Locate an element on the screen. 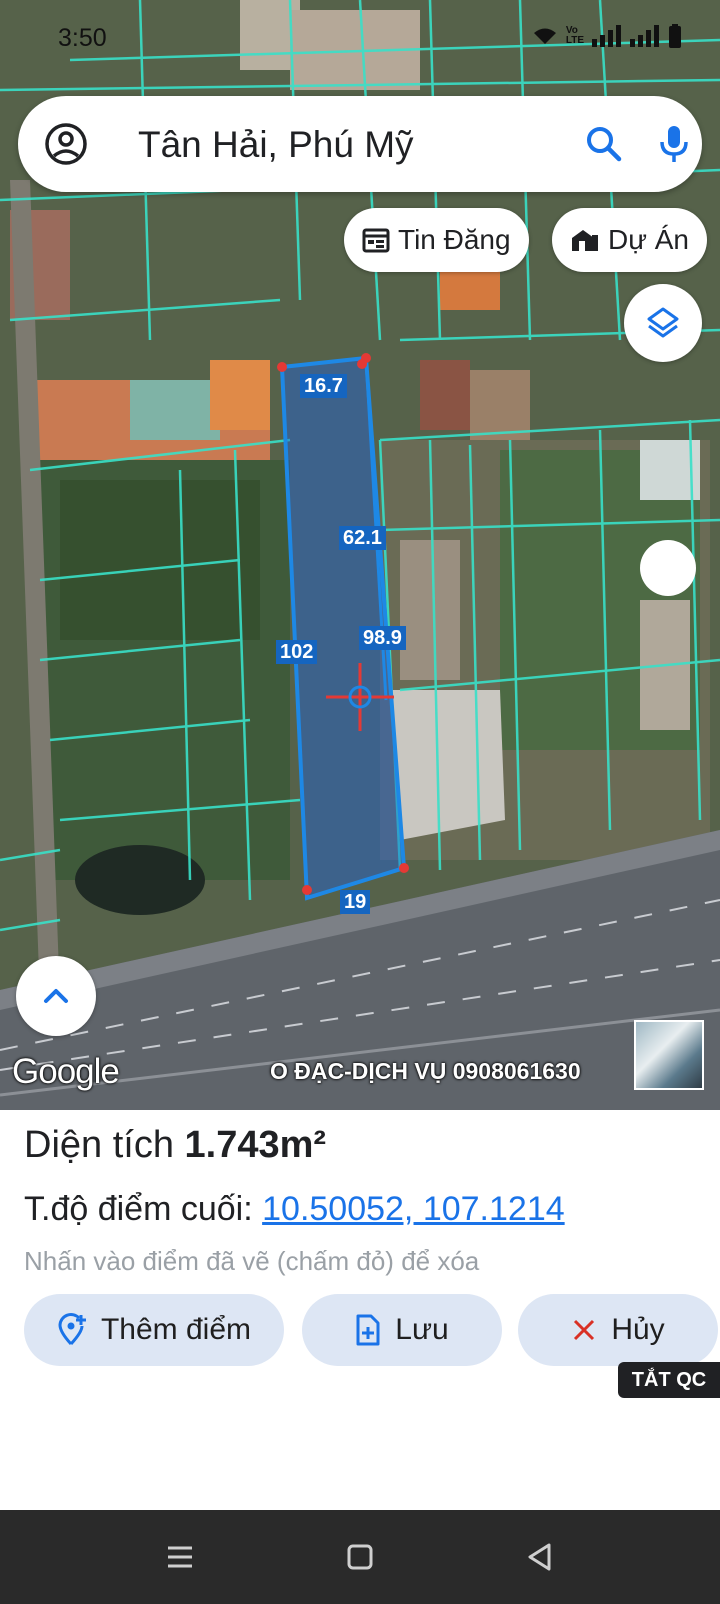 This screenshot has height=1604, width=720. edge-label-right: 98.9 is located at coordinates (382, 638).